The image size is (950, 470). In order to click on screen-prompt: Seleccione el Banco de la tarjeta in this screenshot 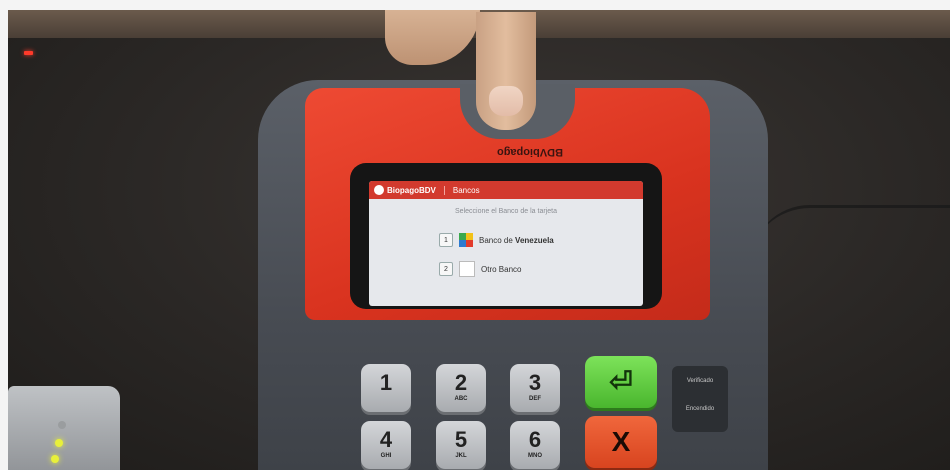, I will do `click(506, 211)`.